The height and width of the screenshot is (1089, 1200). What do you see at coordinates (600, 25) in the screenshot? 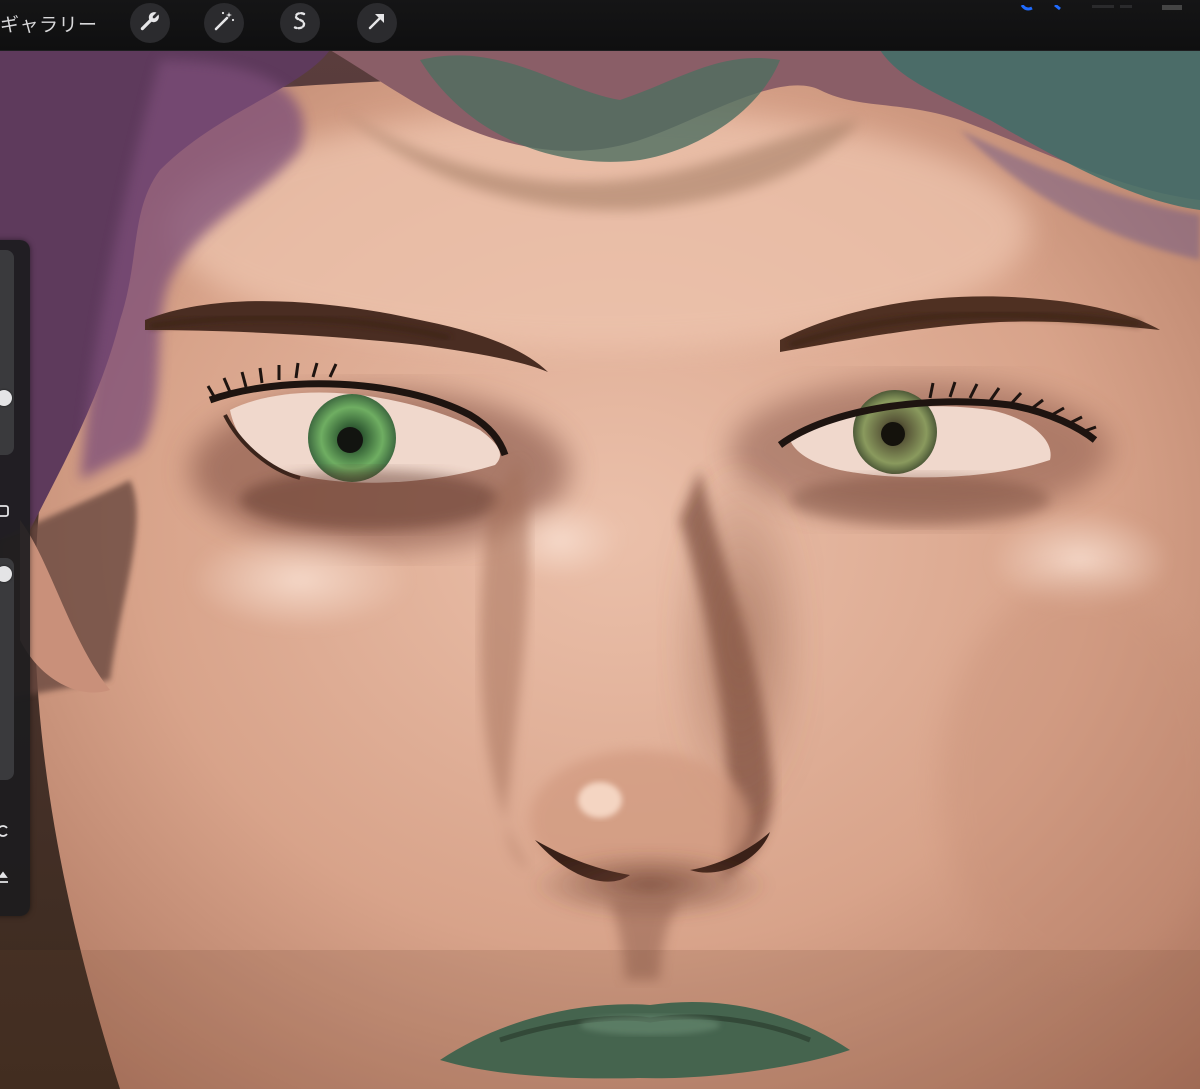
I see `top-toolbar: ギャラリー` at bounding box center [600, 25].